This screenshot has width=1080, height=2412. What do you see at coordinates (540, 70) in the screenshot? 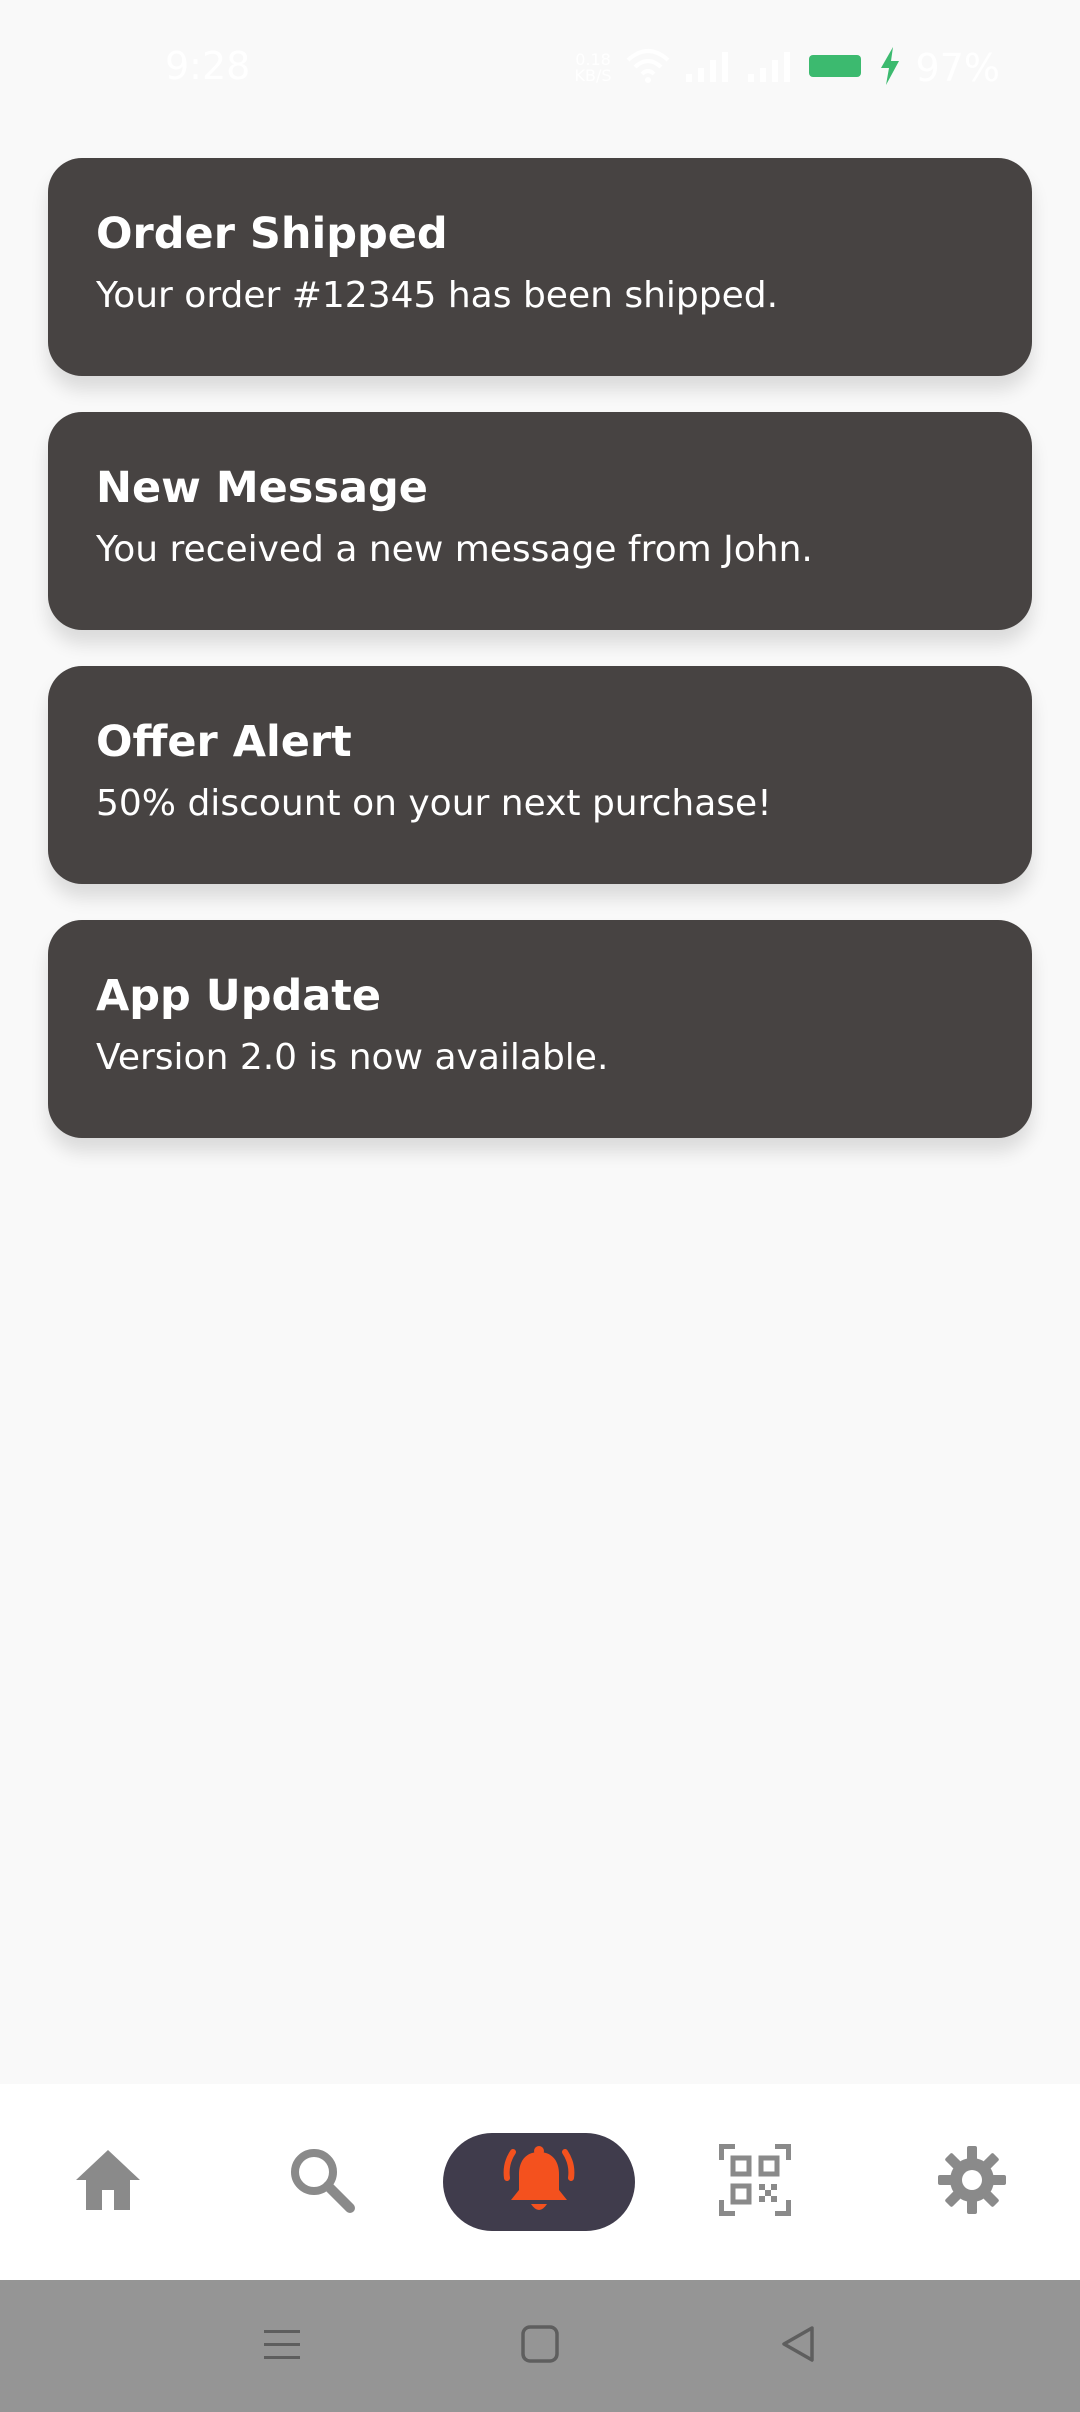
I see `status-bar: 9:28 0.18 KB/S 97%` at bounding box center [540, 70].